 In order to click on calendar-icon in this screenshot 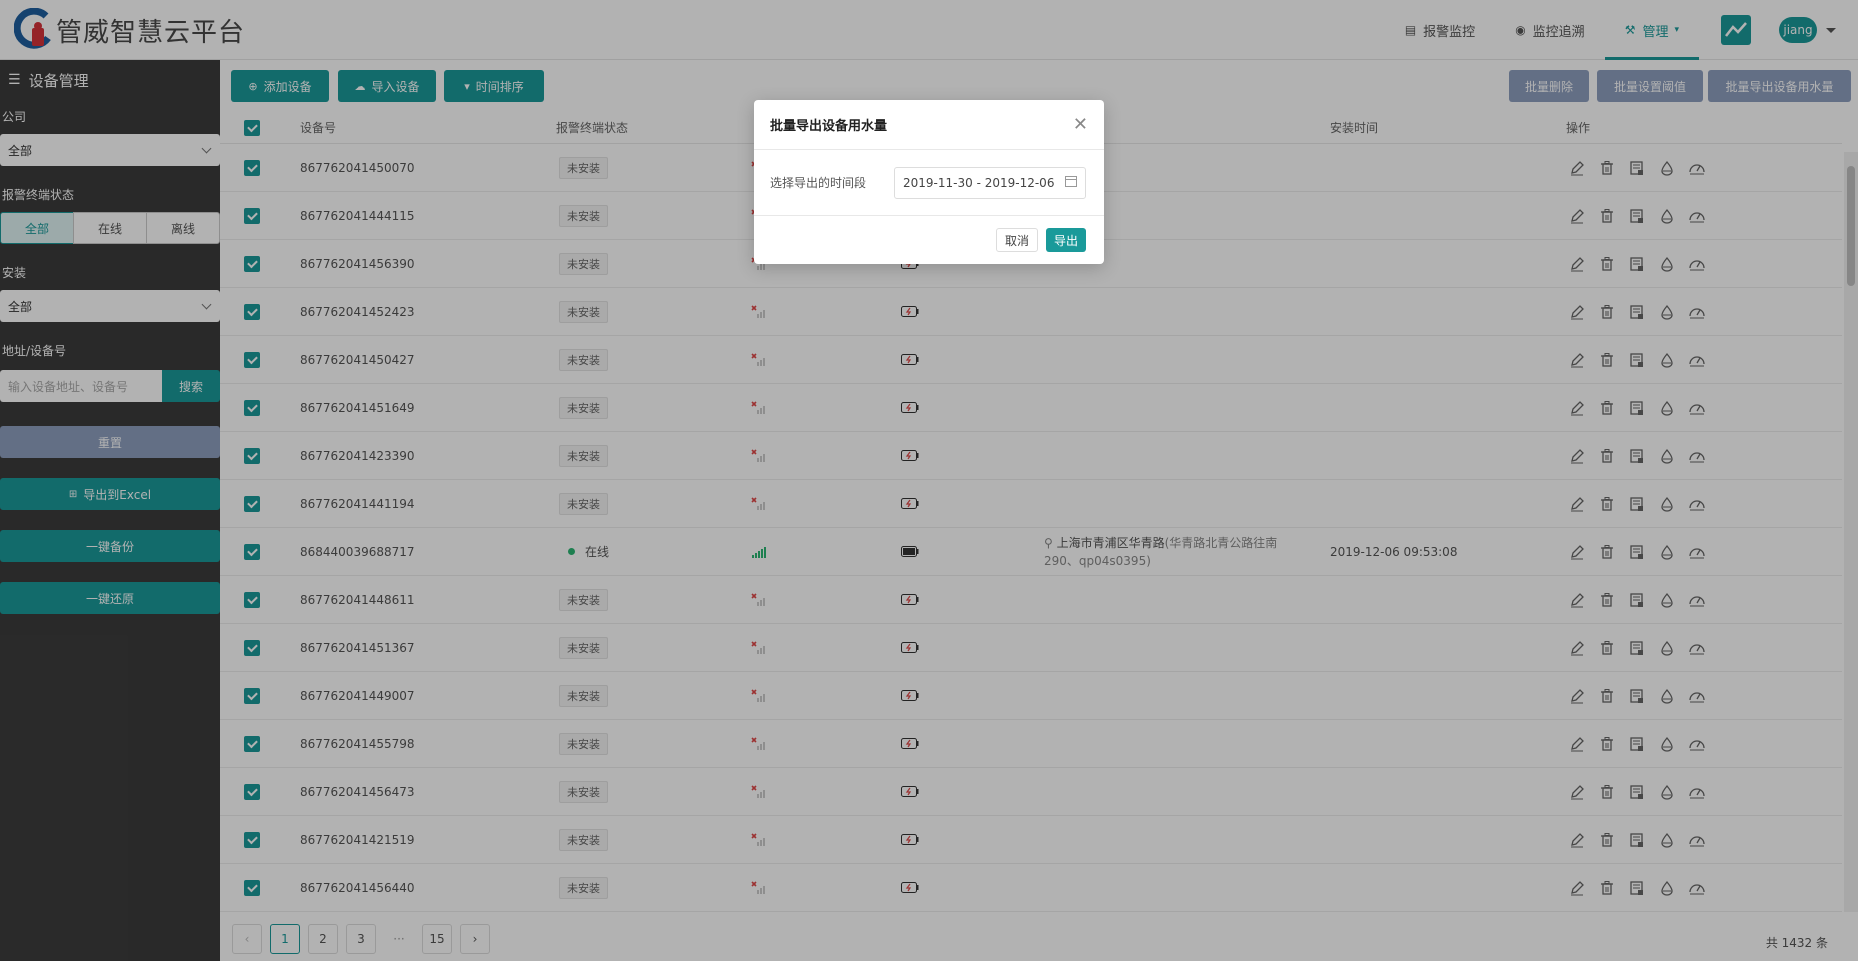, I will do `click(1071, 182)`.